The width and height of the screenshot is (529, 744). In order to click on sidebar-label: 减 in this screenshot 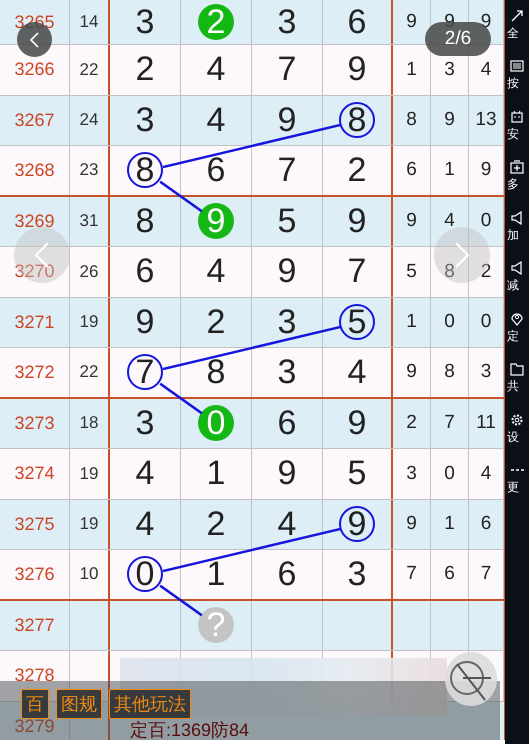, I will do `click(513, 285)`.